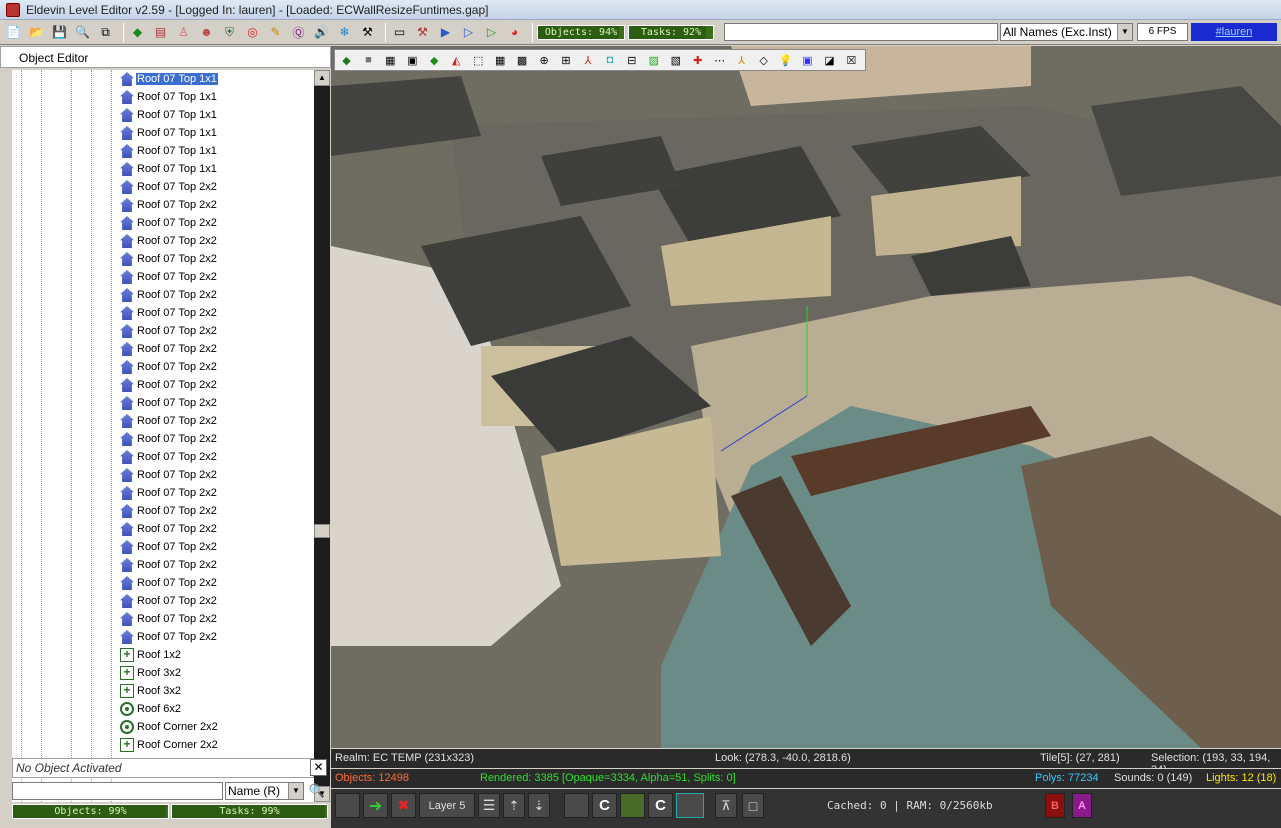 The width and height of the screenshot is (1281, 828). I want to click on layers-list-icon: ☰, so click(489, 805).